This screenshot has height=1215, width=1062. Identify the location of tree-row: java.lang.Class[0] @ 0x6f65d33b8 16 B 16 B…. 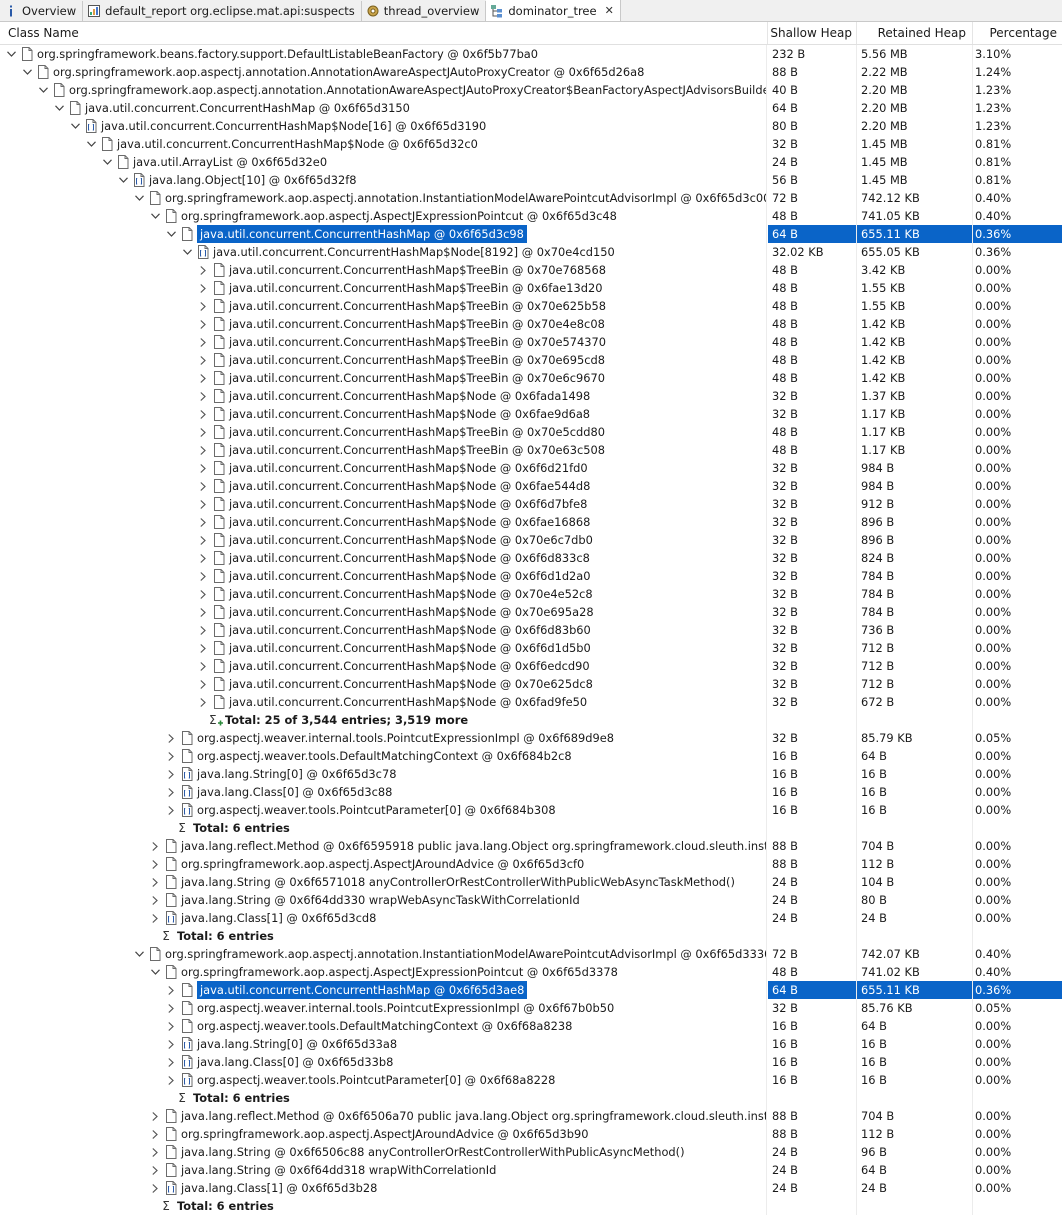
(531, 1062).